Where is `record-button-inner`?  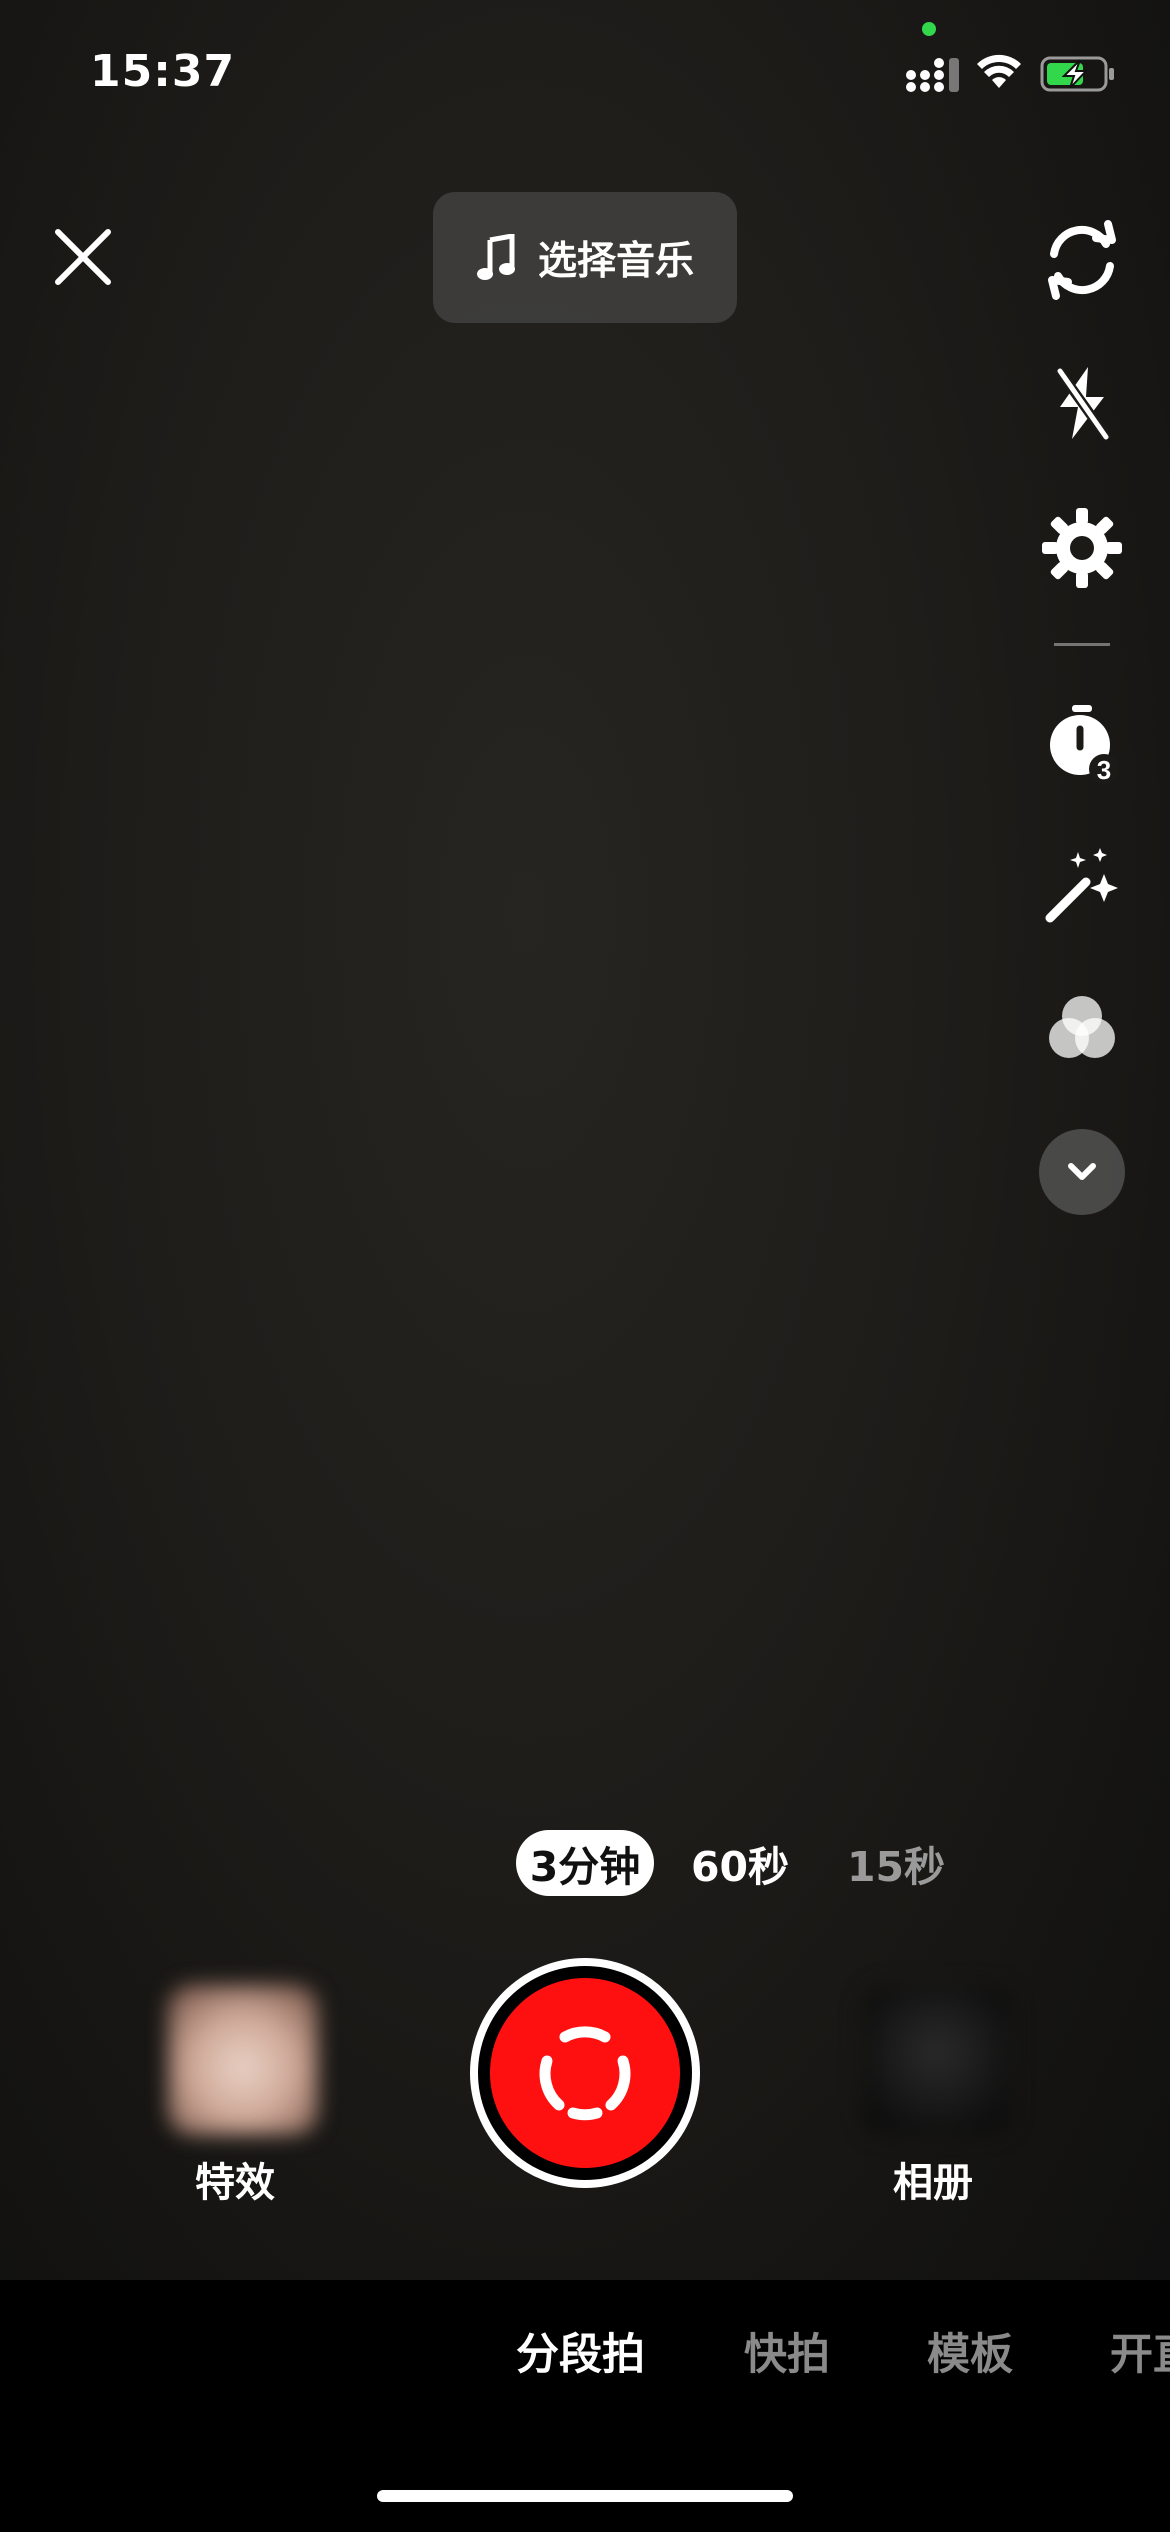 record-button-inner is located at coordinates (585, 2073).